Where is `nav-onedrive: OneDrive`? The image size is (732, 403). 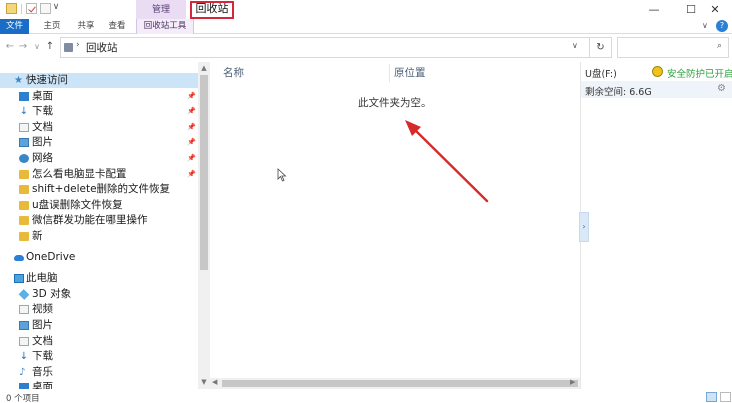 nav-onedrive: OneDrive is located at coordinates (99, 257).